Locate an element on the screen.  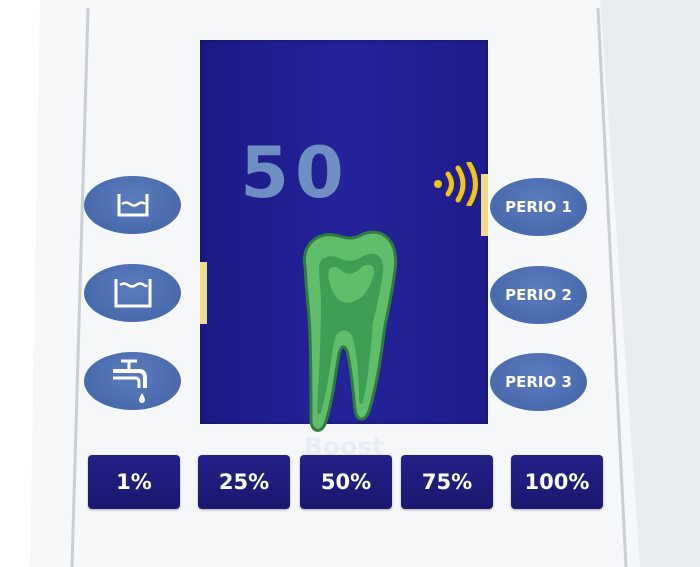
water-tap-button is located at coordinates (132, 381).